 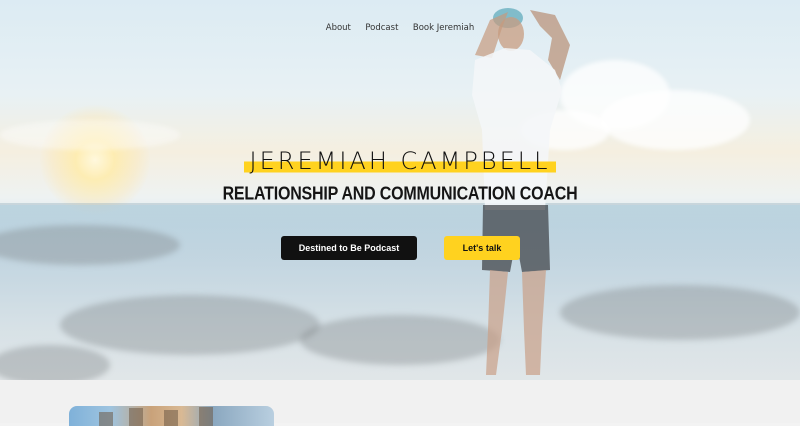 I want to click on nav-link-podcast: Podcast, so click(x=381, y=28).